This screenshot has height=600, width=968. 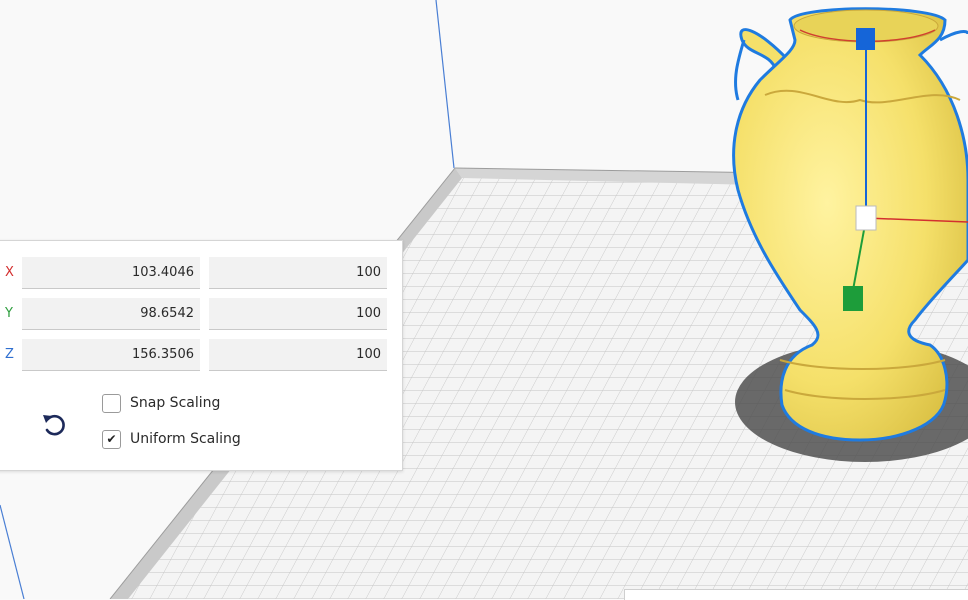 What do you see at coordinates (796, 594) in the screenshot?
I see `bottom-panel-edge` at bounding box center [796, 594].